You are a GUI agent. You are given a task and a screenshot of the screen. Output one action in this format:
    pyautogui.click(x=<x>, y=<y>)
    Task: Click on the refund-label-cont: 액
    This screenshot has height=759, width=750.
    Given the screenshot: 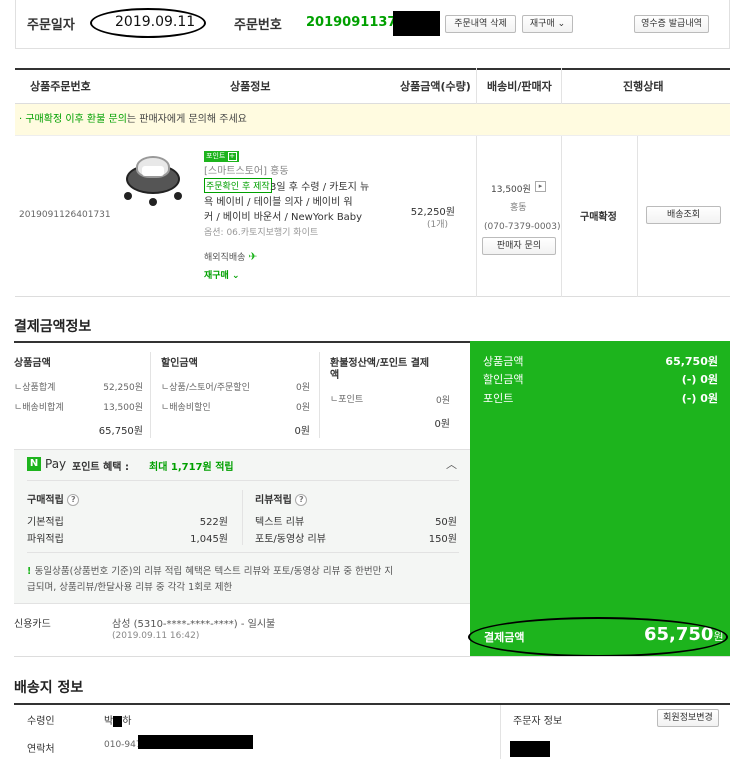 What is the action you would take?
    pyautogui.click(x=335, y=375)
    